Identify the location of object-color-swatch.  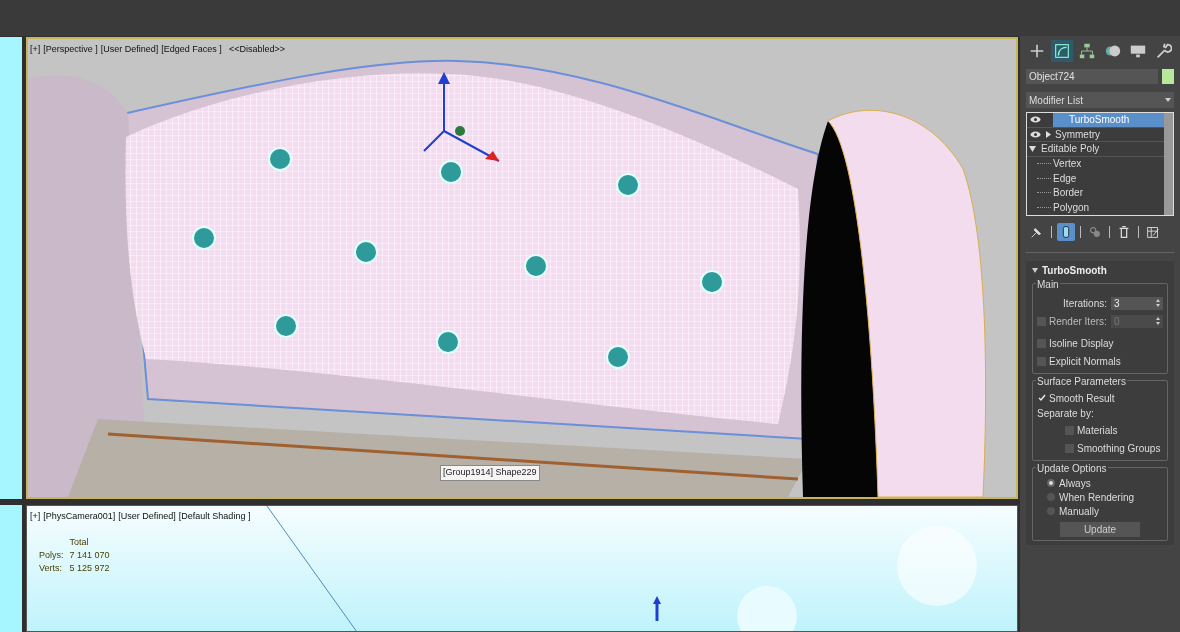
(1168, 76).